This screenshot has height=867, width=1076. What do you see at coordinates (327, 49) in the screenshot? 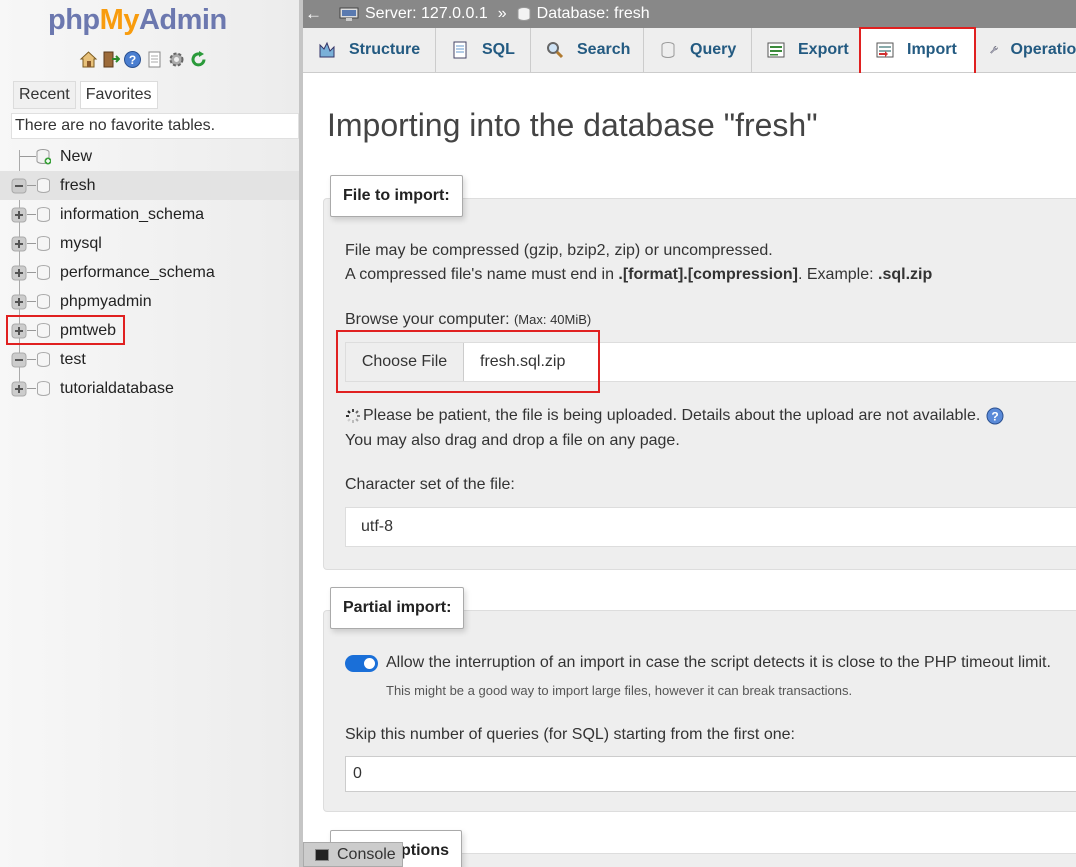
I see `structure-icon` at bounding box center [327, 49].